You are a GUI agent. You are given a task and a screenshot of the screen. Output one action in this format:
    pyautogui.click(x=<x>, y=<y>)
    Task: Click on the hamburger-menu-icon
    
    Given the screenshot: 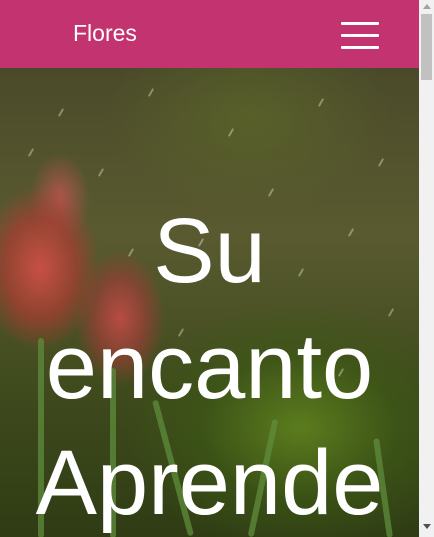 What is the action you would take?
    pyautogui.click(x=360, y=37)
    